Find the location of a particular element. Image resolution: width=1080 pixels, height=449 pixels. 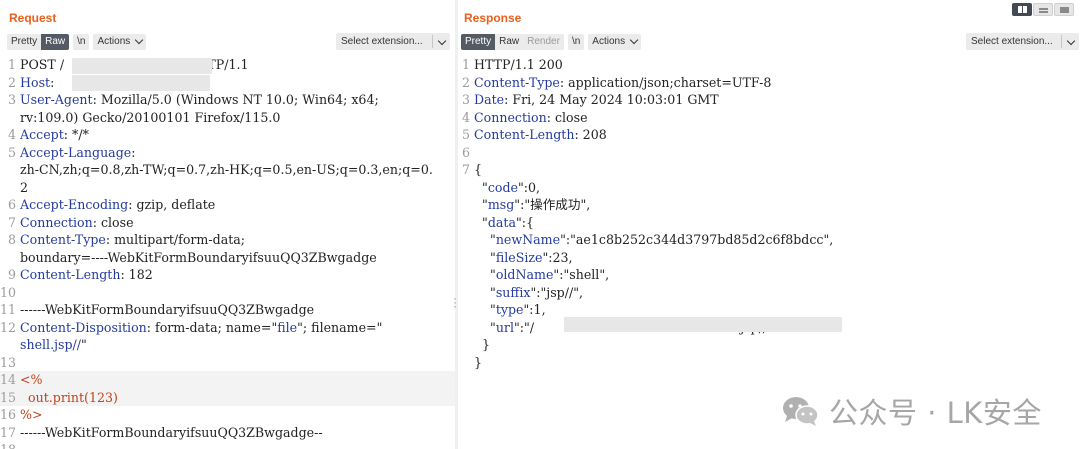

code-line: 3 Date: Fri, 24 May 2024 10:03:01 GMT is located at coordinates (769, 100).